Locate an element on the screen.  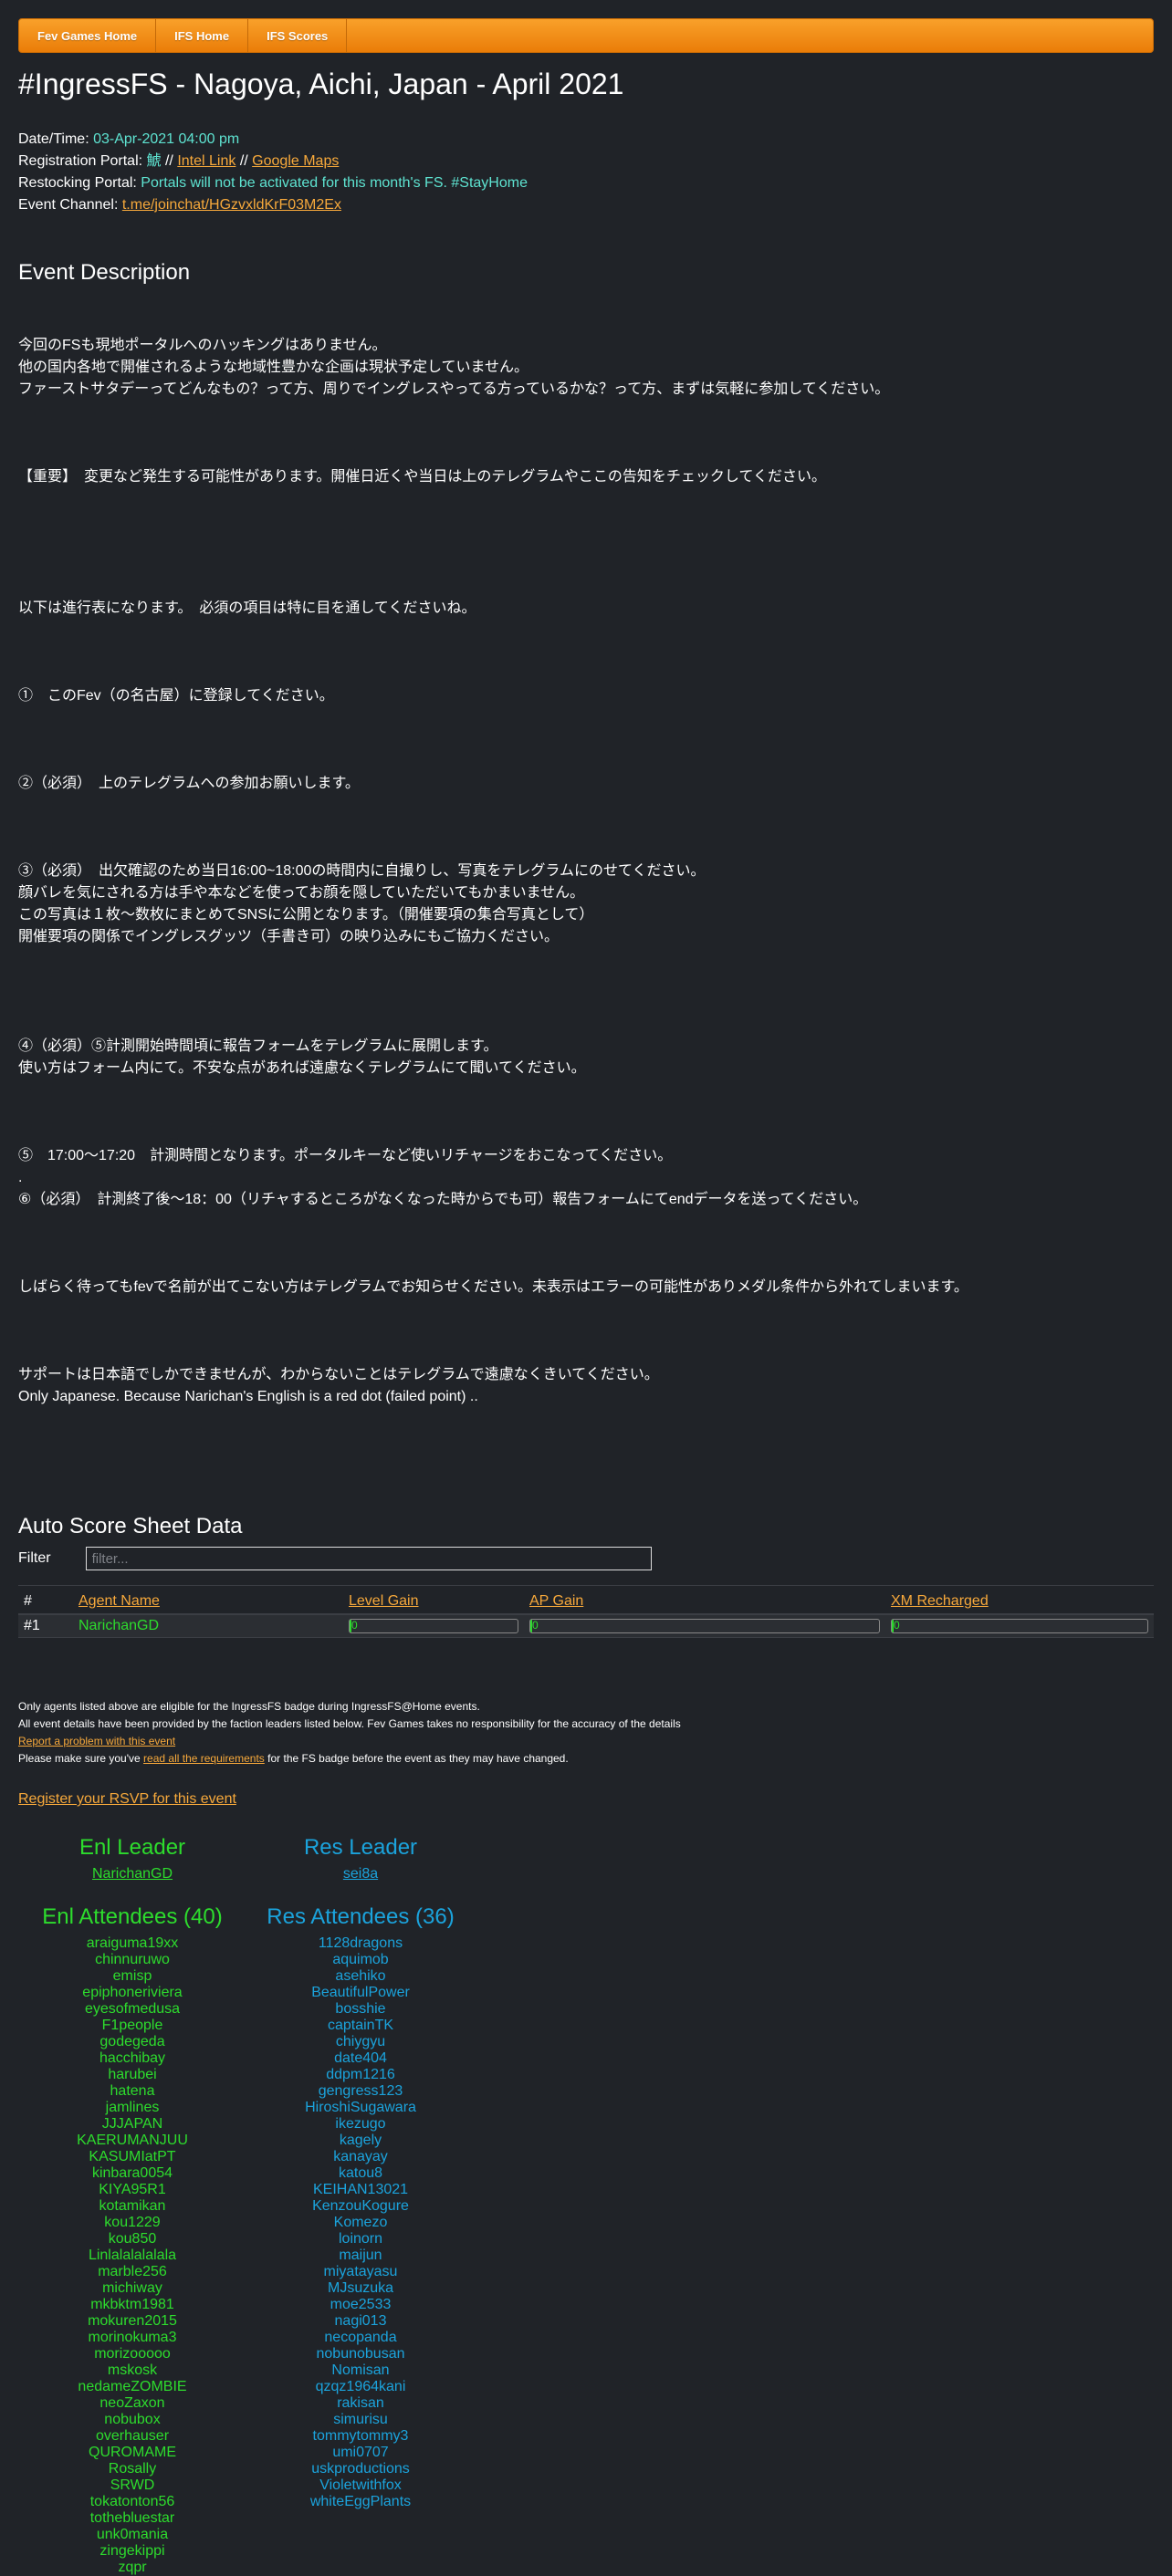
res-attendee: ddpm1216 is located at coordinates (360, 2074).